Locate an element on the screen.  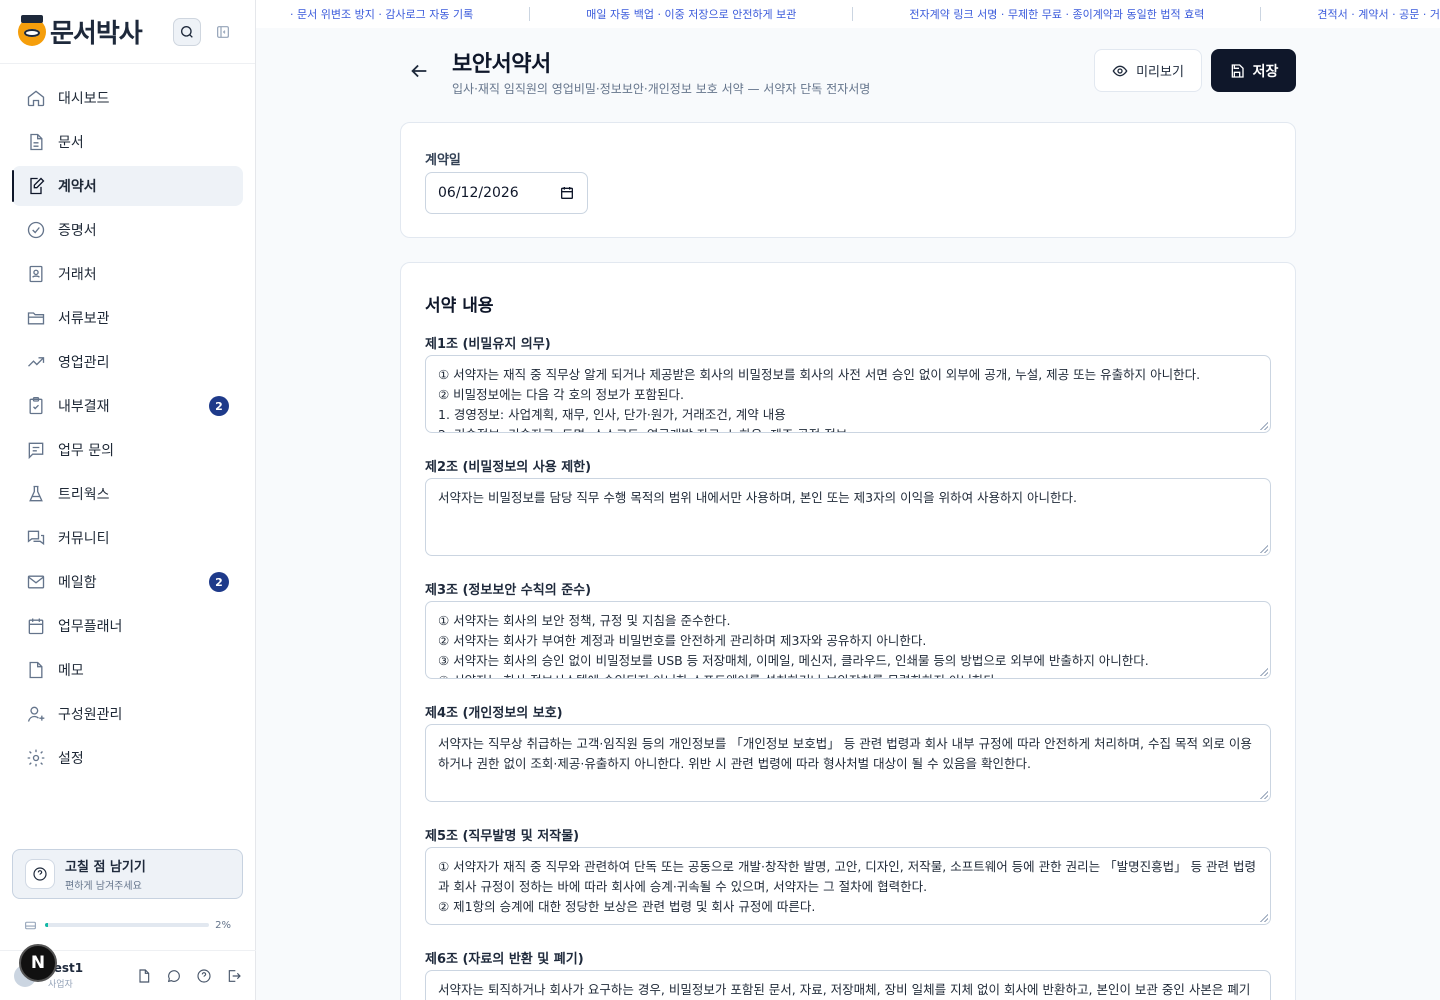
term-label: 제2조 (비밀정보의 사용 제한) is located at coordinates (508, 467).